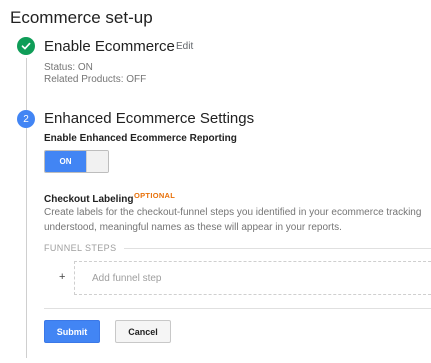  Describe the element at coordinates (89, 199) in the screenshot. I see `checkout-labeling-label: Checkout Labeling` at that location.